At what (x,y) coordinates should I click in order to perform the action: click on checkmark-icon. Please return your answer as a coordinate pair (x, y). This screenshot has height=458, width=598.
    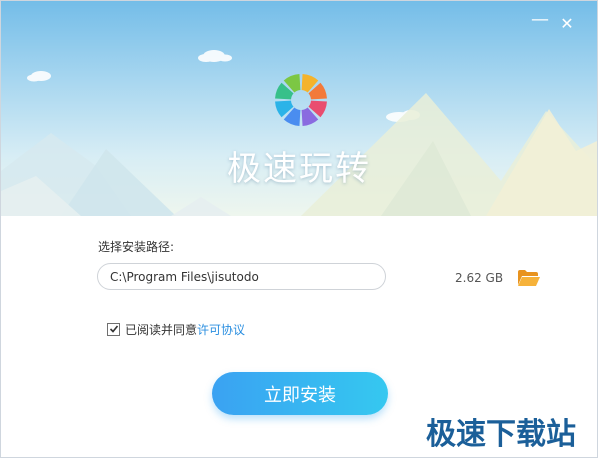
    Looking at the image, I should click on (113, 329).